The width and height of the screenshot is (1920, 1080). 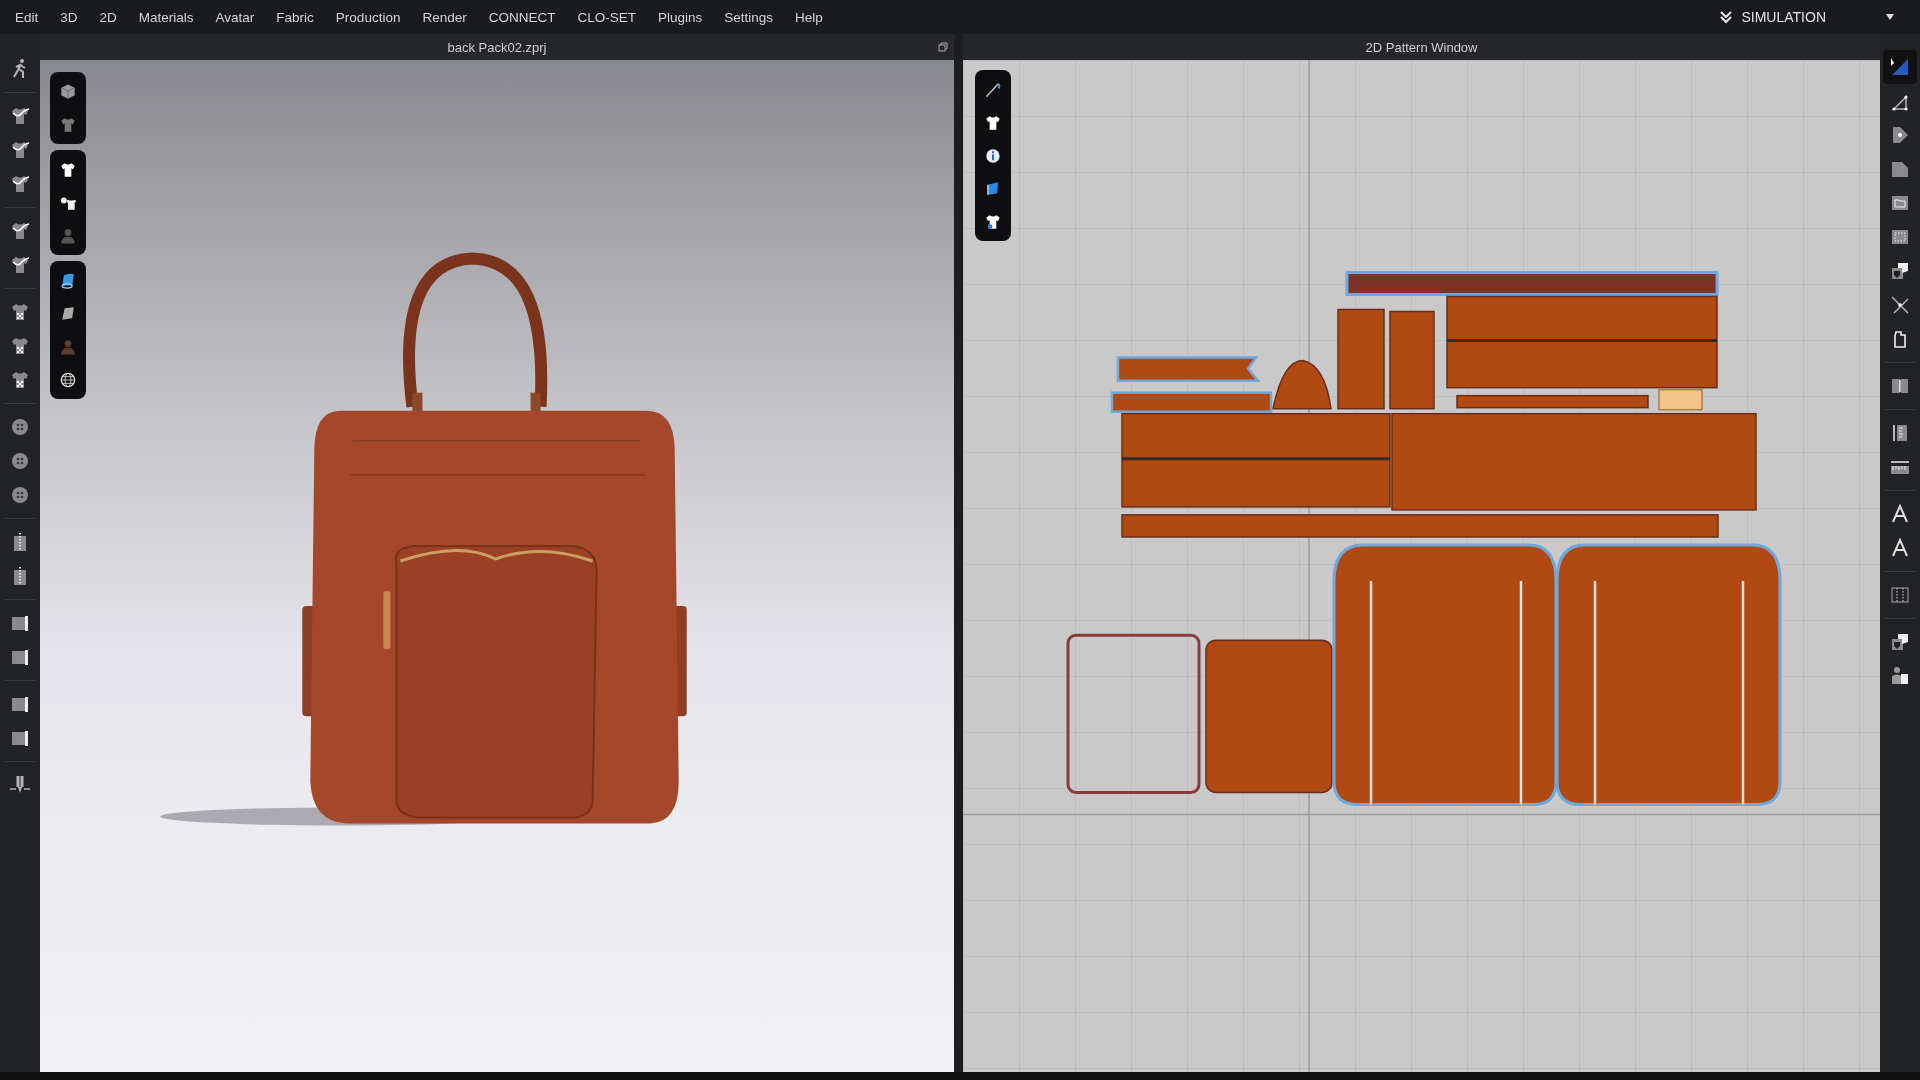 I want to click on menu-item: Render, so click(x=444, y=17).